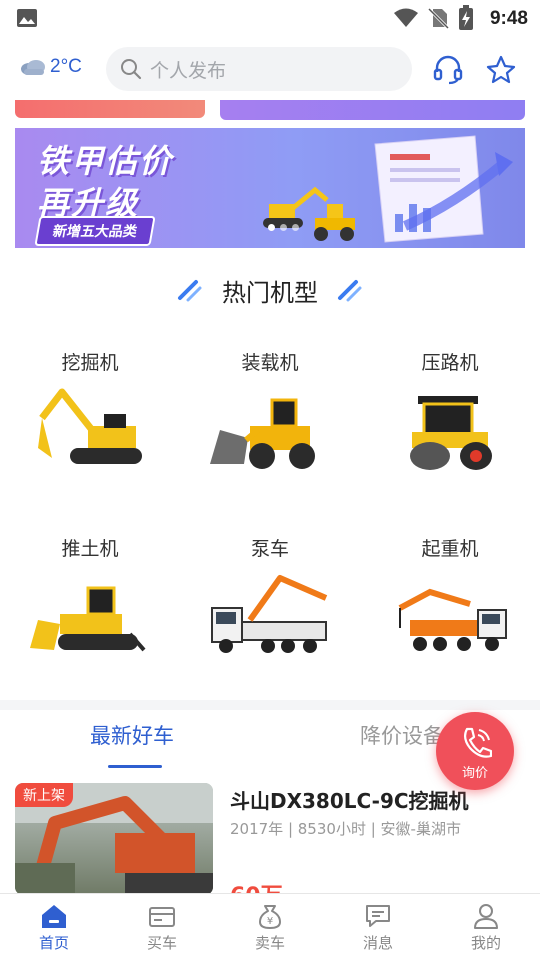  What do you see at coordinates (372, 110) in the screenshot?
I see `banner-peek-right` at bounding box center [372, 110].